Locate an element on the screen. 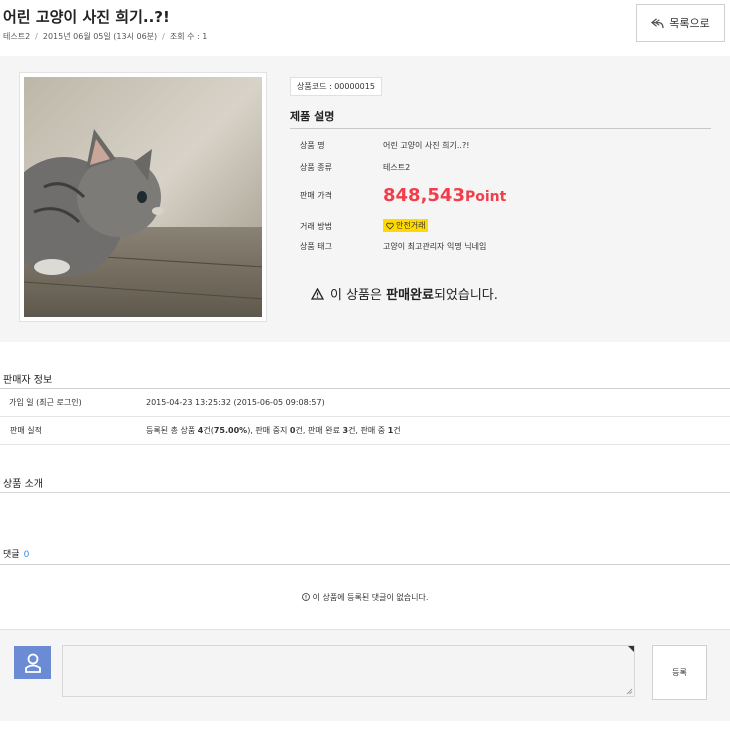 Image resolution: width=730 pixels, height=746 pixels. safe-trade-badge: 안전거래 is located at coordinates (406, 225).